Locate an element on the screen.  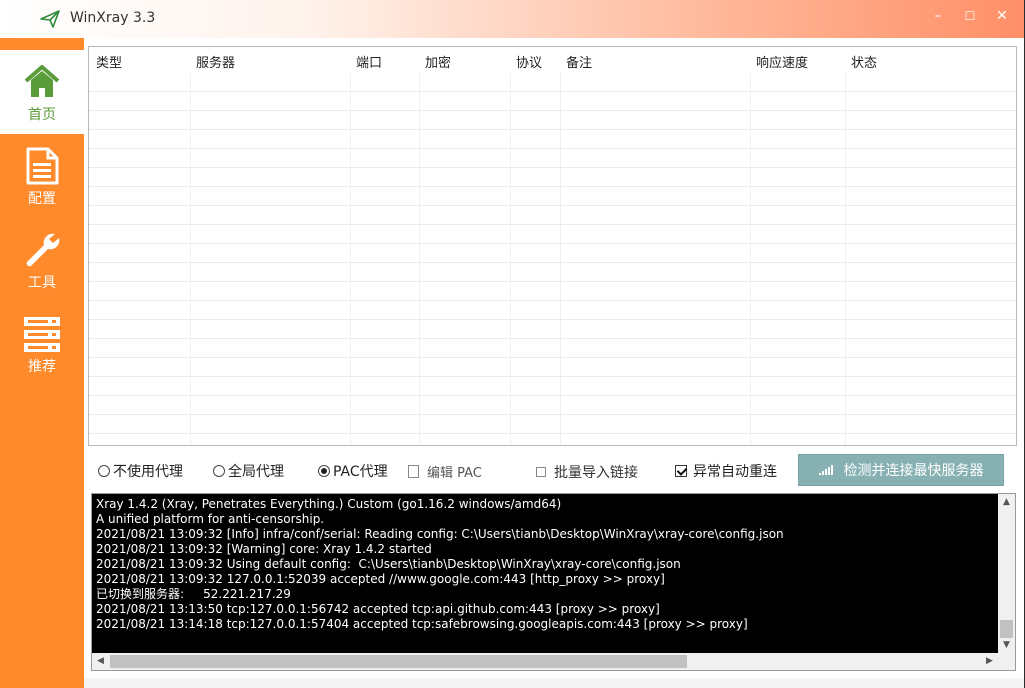
batch-import-button: 批量导入链接 is located at coordinates (587, 472).